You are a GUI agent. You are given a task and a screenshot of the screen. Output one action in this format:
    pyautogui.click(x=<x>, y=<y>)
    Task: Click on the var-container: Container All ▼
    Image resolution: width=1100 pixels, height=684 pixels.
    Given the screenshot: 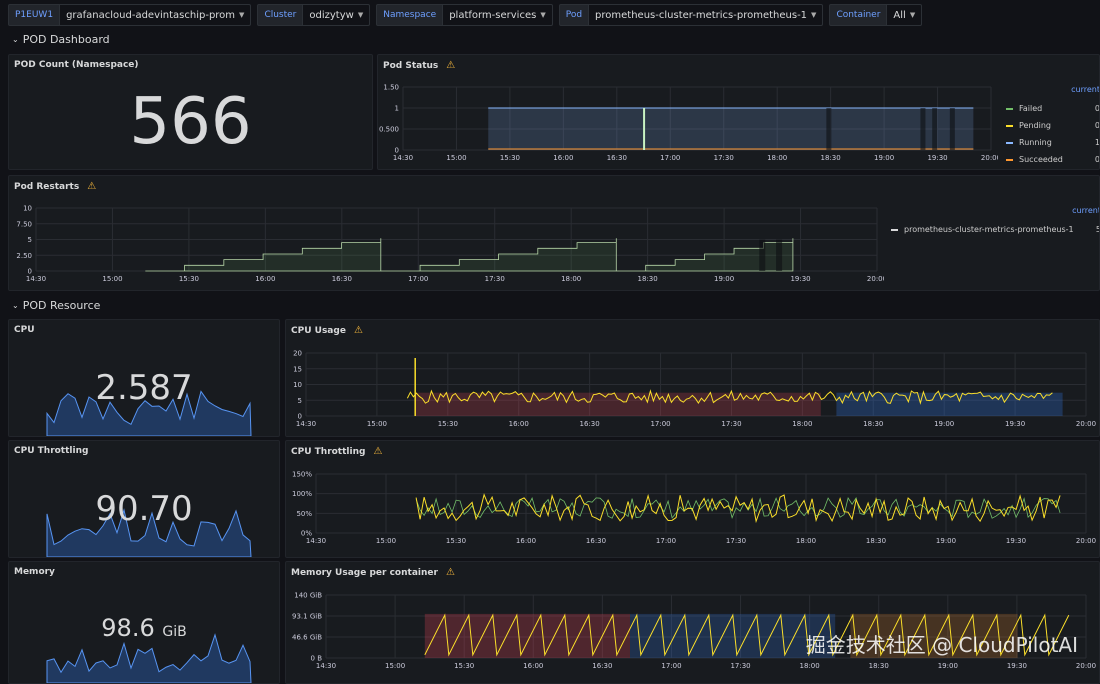 What is the action you would take?
    pyautogui.click(x=876, y=15)
    